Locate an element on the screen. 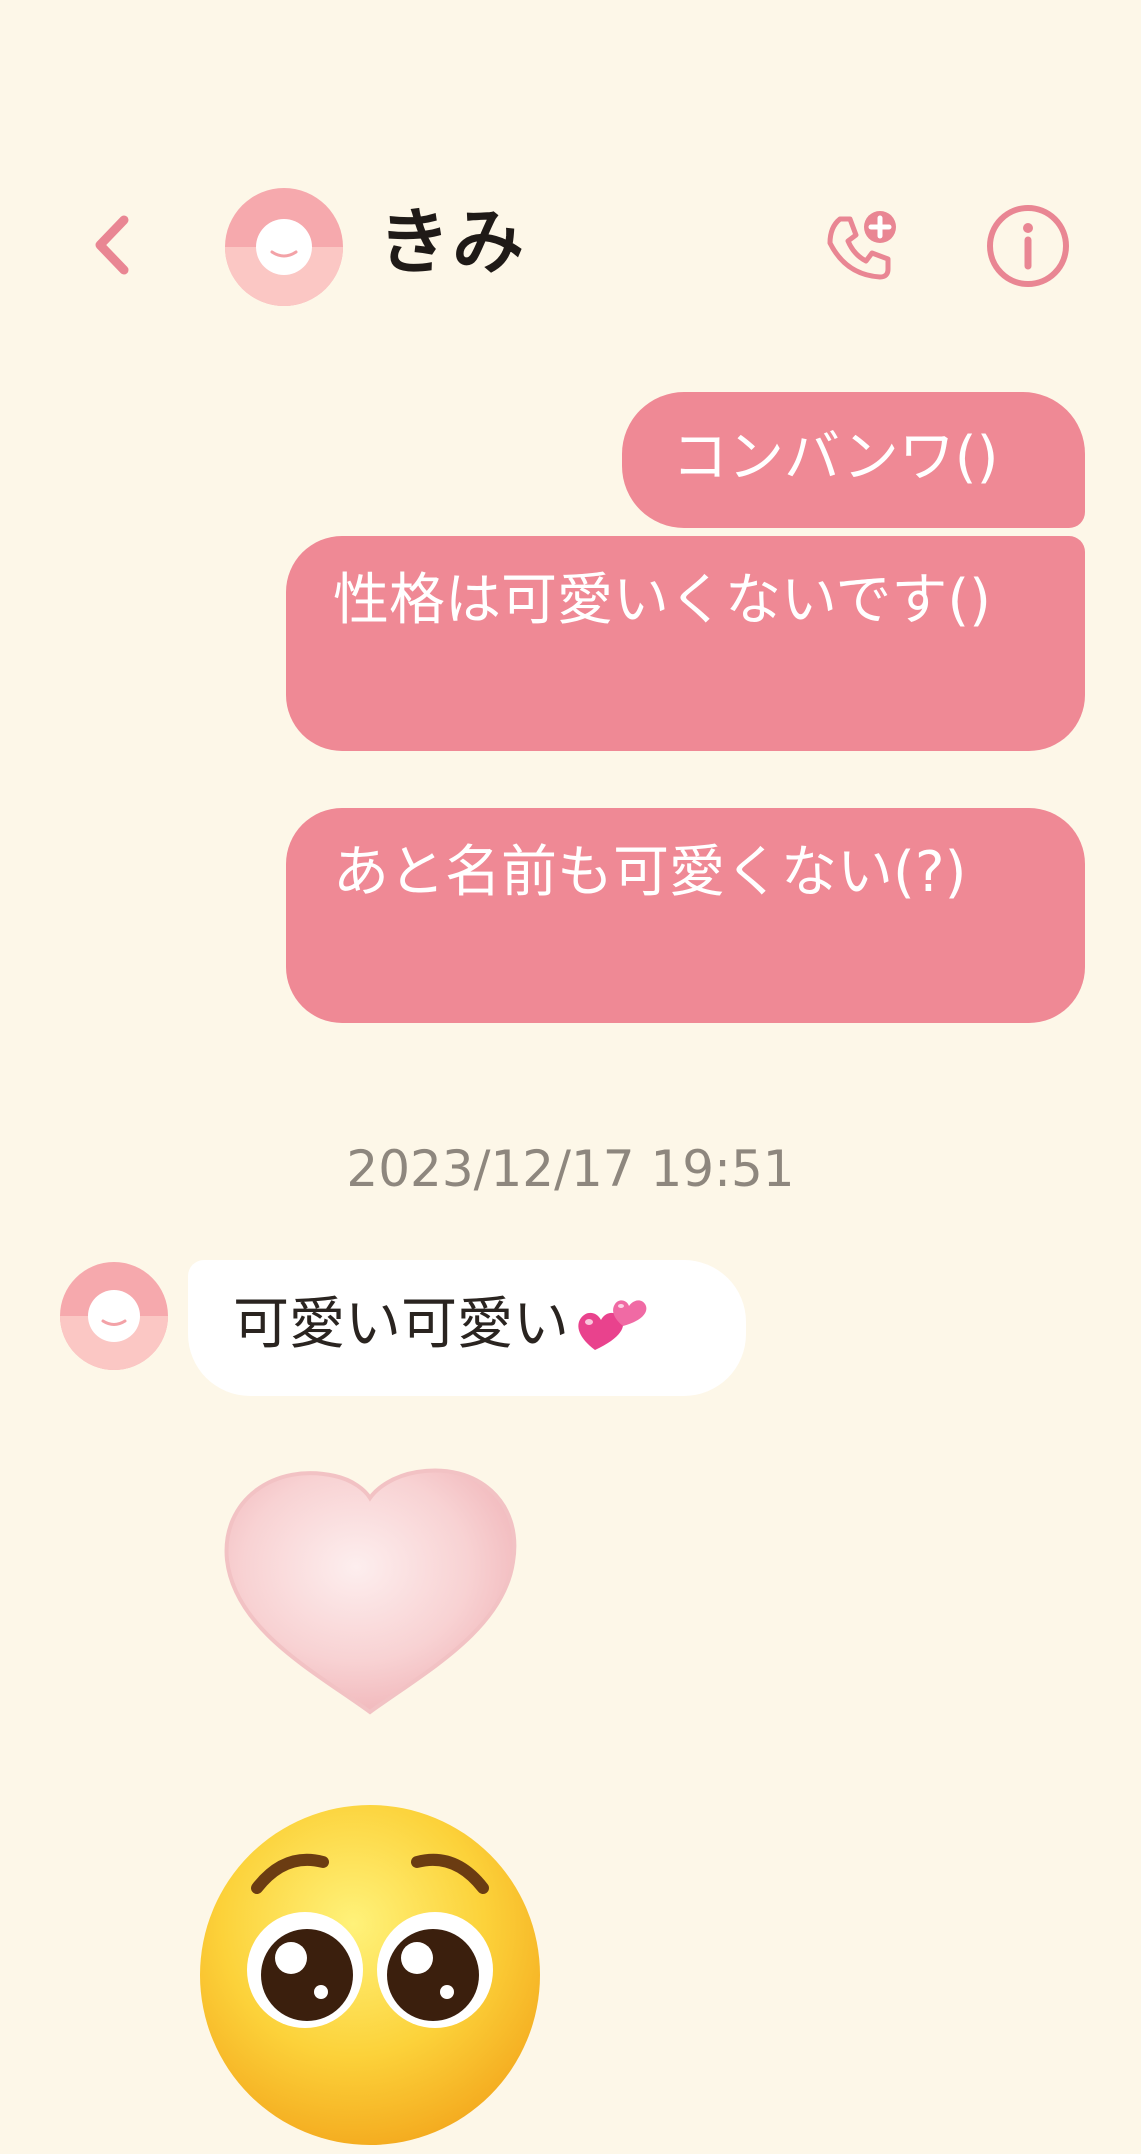 The width and height of the screenshot is (1141, 2154). pink-heart-sticker is located at coordinates (370, 1590).